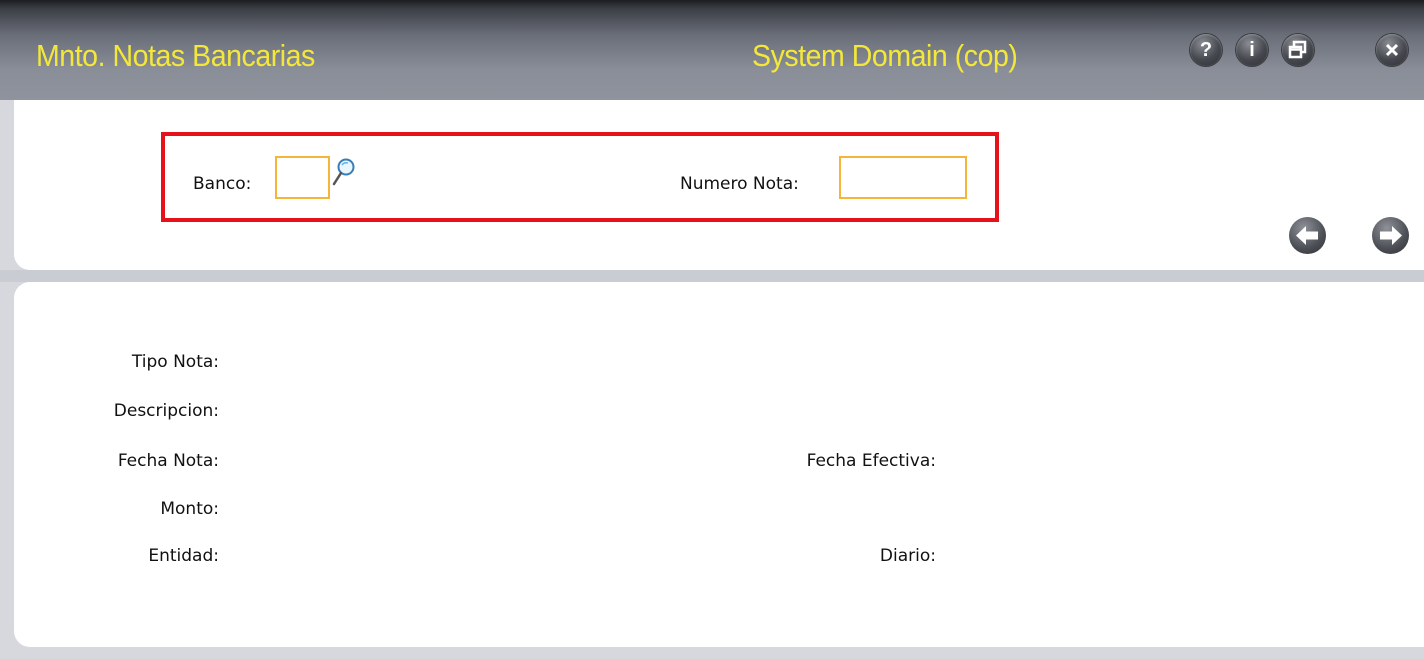  I want to click on window-title: Mnto. Notas Bancarias, so click(175, 55).